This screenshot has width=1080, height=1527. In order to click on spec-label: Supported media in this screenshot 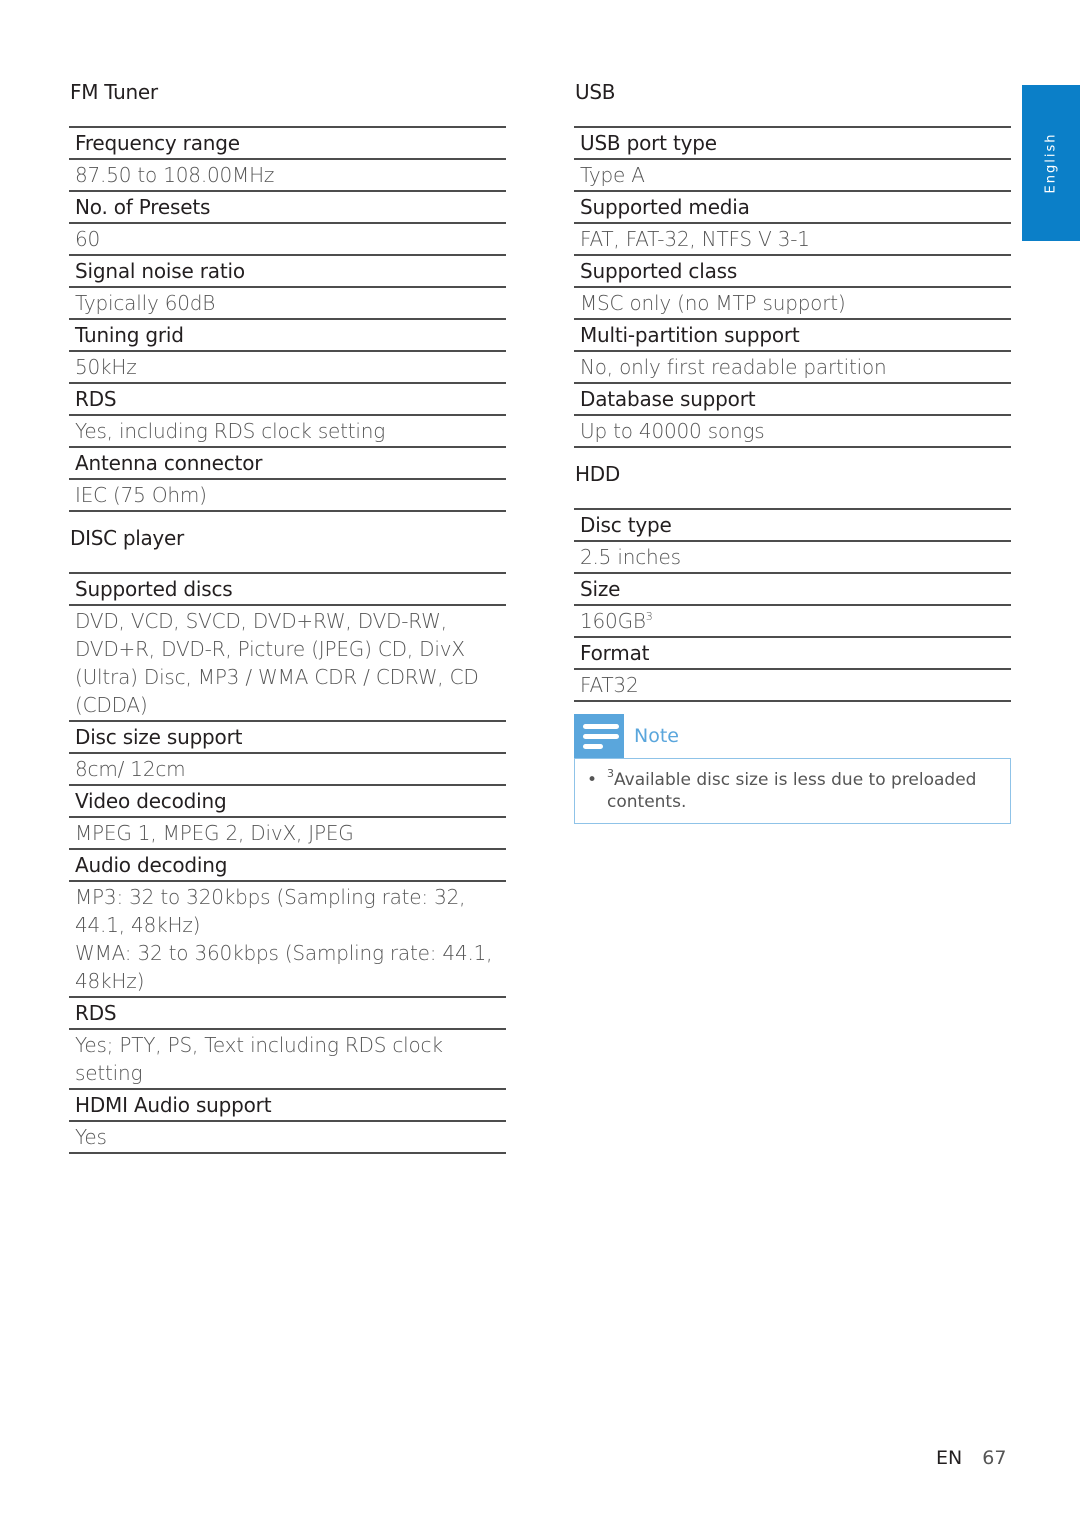, I will do `click(792, 208)`.